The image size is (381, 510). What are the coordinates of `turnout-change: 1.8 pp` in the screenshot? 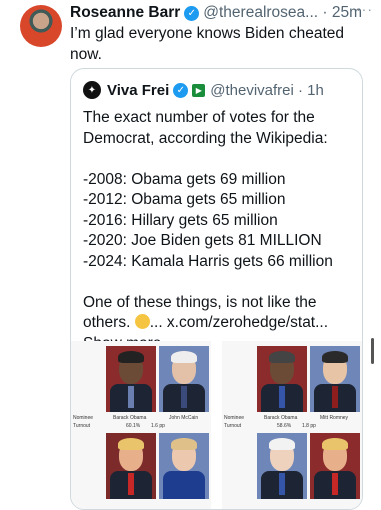 It's located at (309, 426).